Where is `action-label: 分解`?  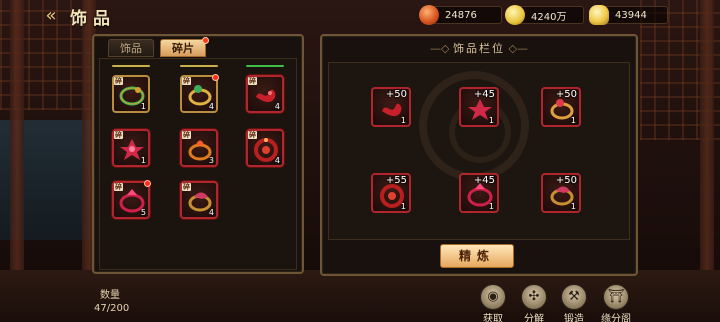 action-label: 分解 is located at coordinates (534, 318).